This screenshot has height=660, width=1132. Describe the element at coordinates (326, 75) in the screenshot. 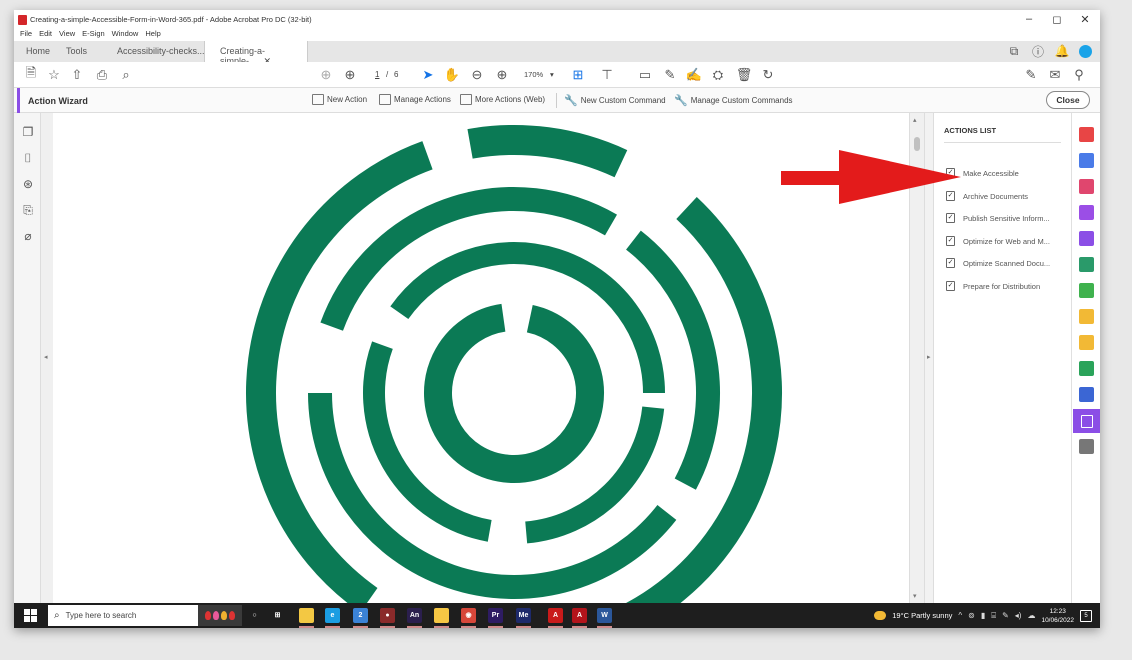

I see `previous-page-icon: ⊕` at that location.